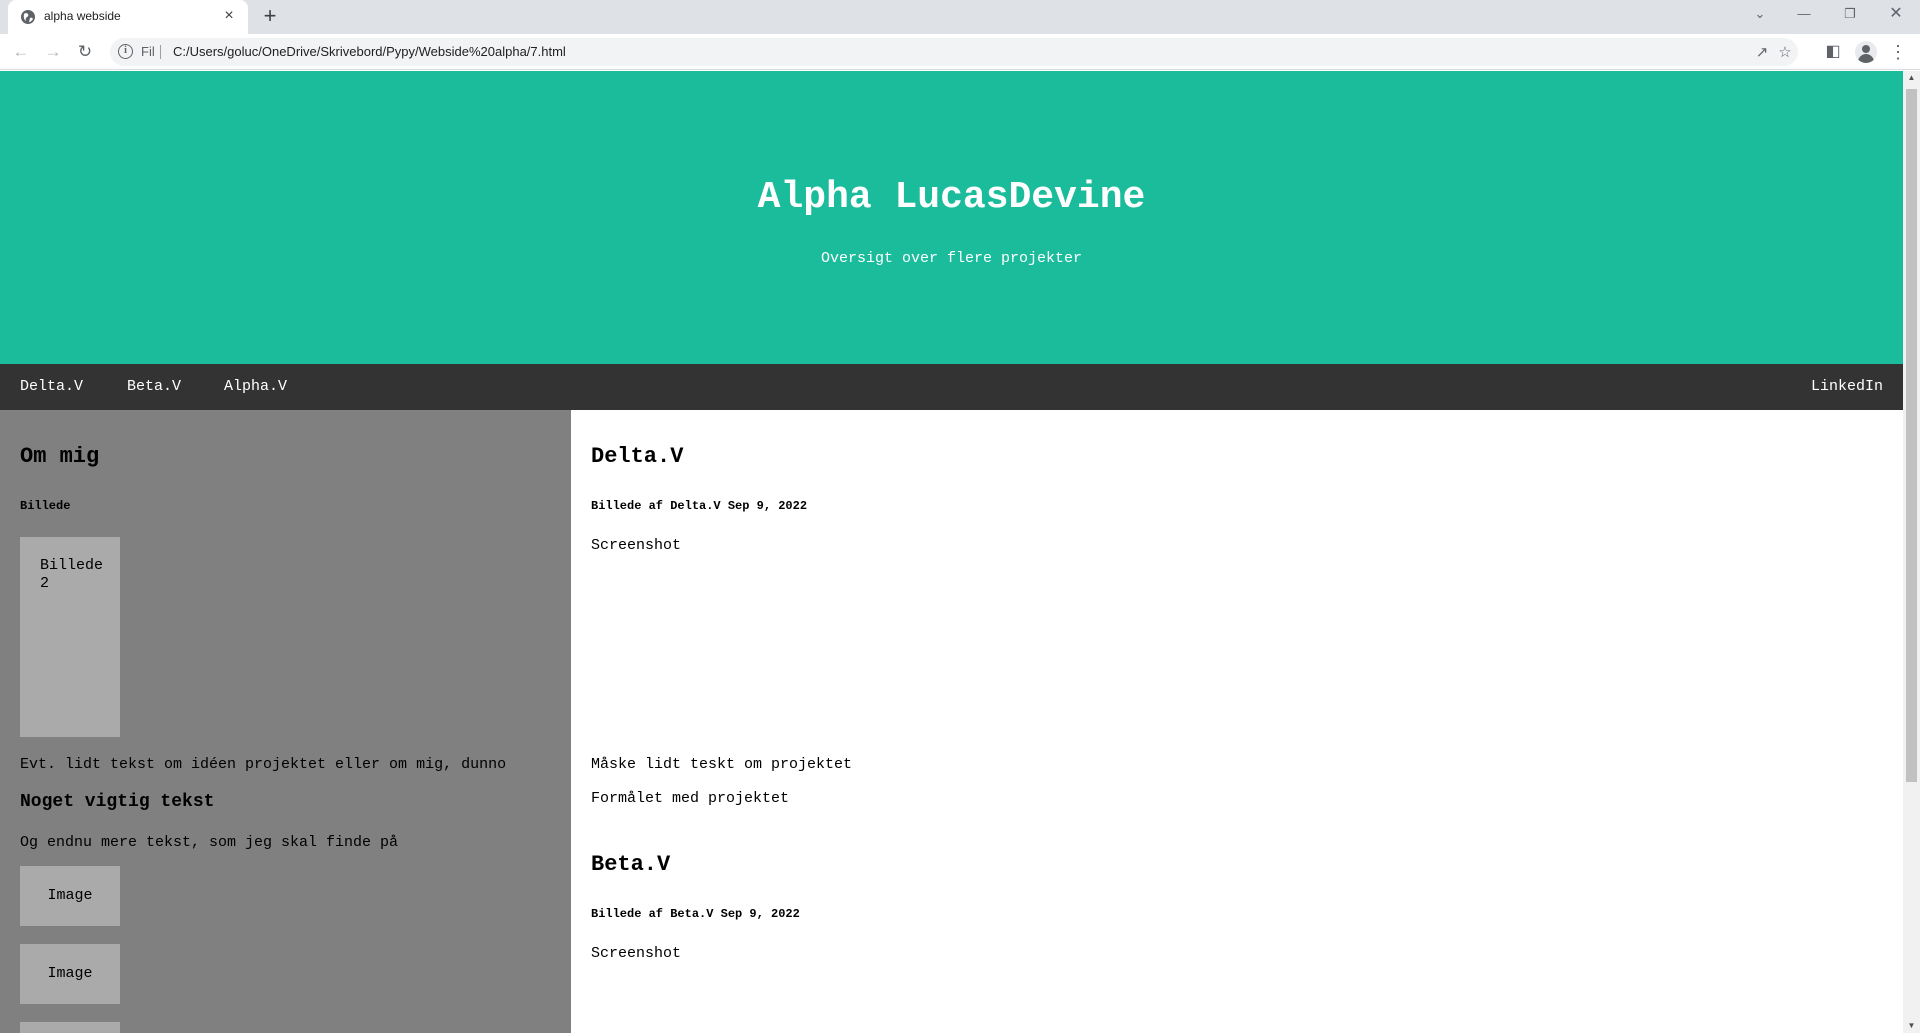 The width and height of the screenshot is (1920, 1033). Describe the element at coordinates (70, 974) in the screenshot. I see `image-placeholder-2: Image` at that location.